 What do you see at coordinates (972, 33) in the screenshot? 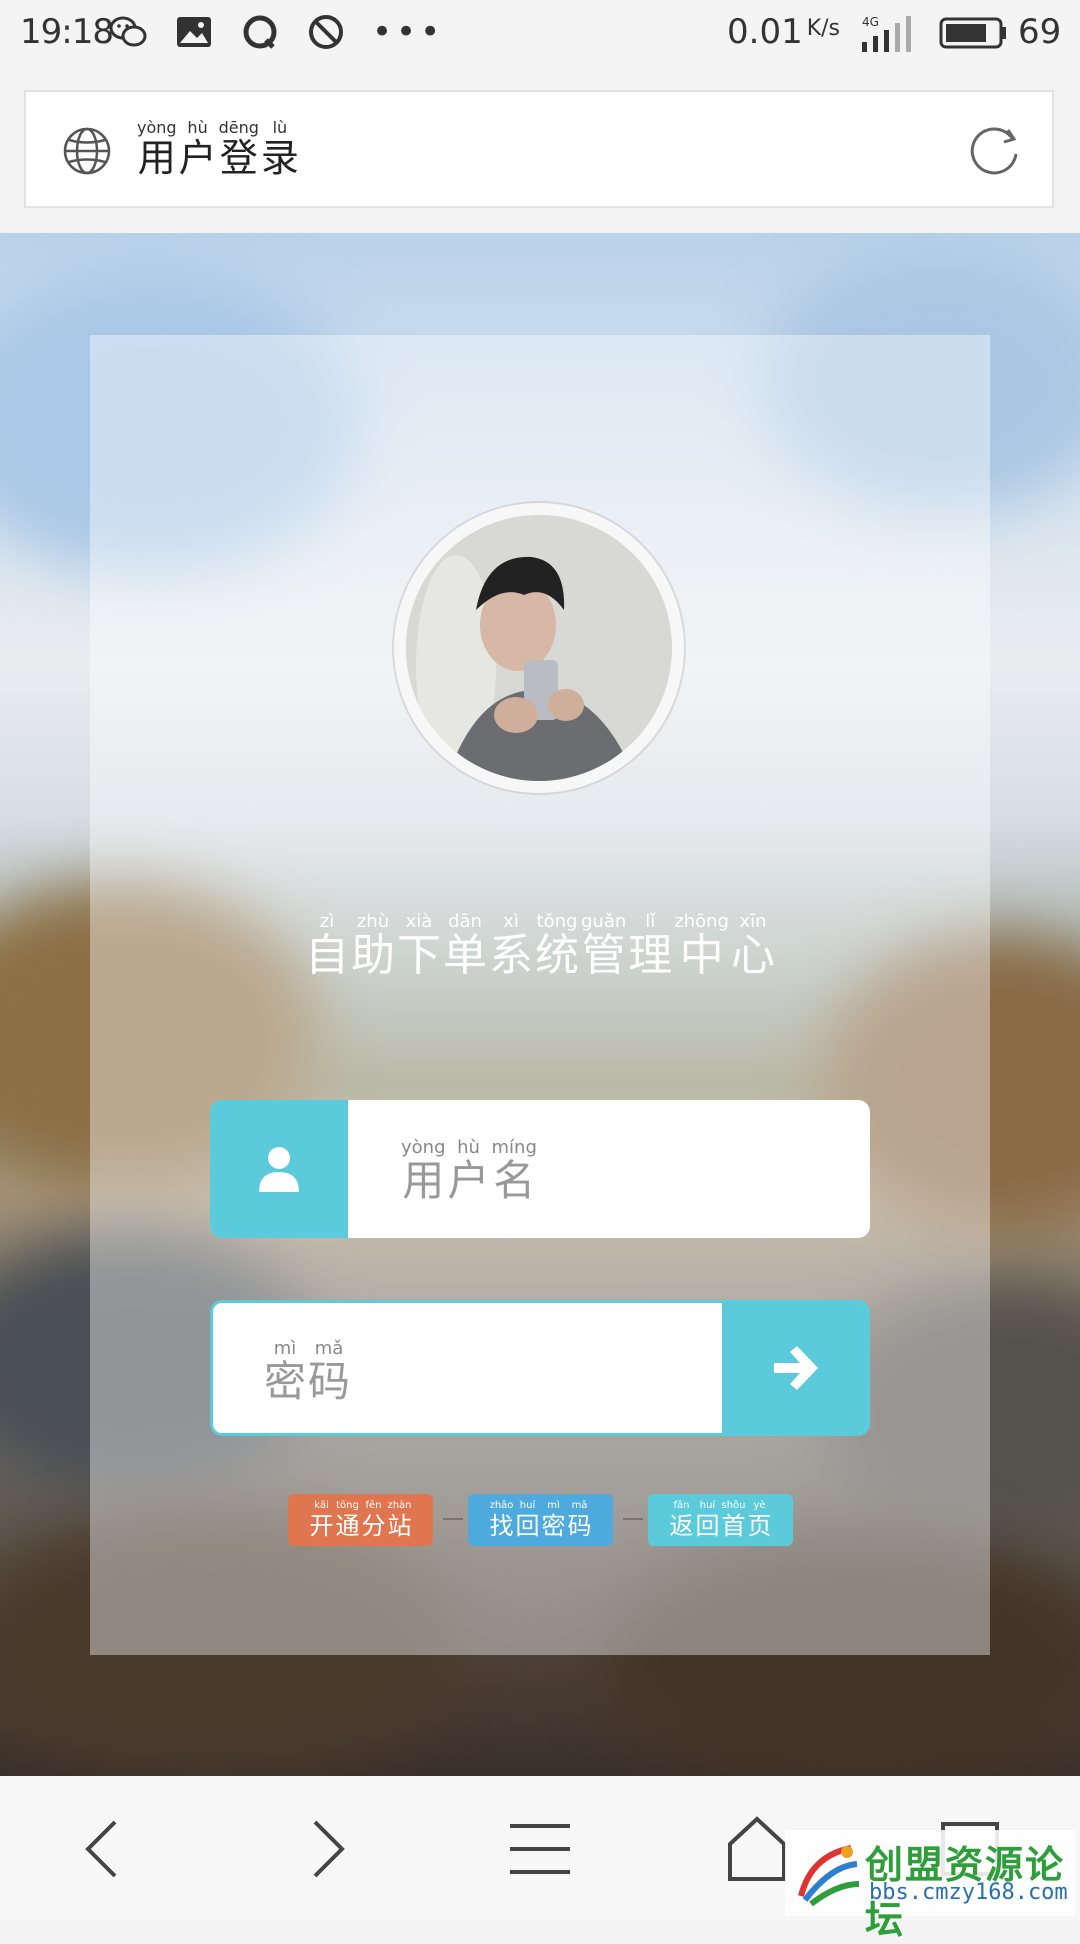
I see `battery-icon` at bounding box center [972, 33].